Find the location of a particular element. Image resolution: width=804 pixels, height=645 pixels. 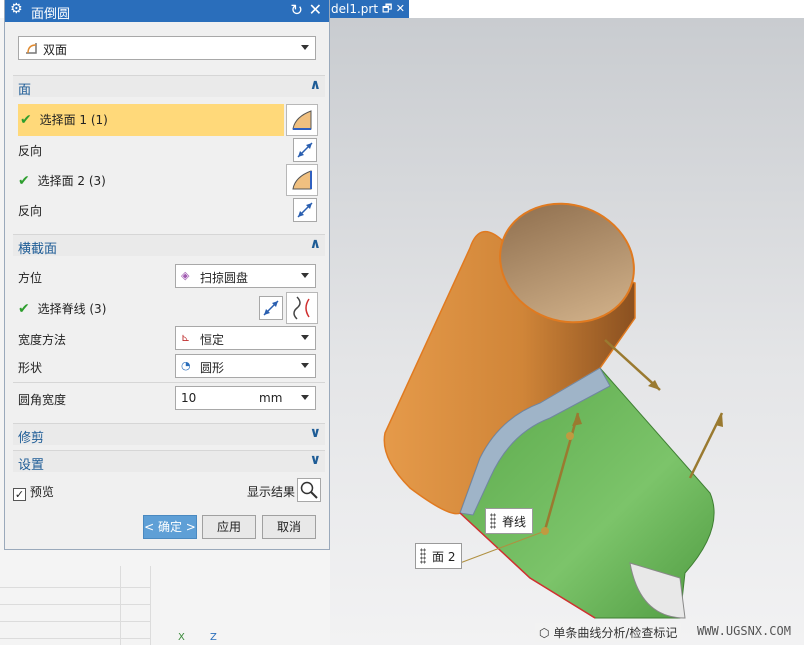

magnifier-icon is located at coordinates (309, 490).